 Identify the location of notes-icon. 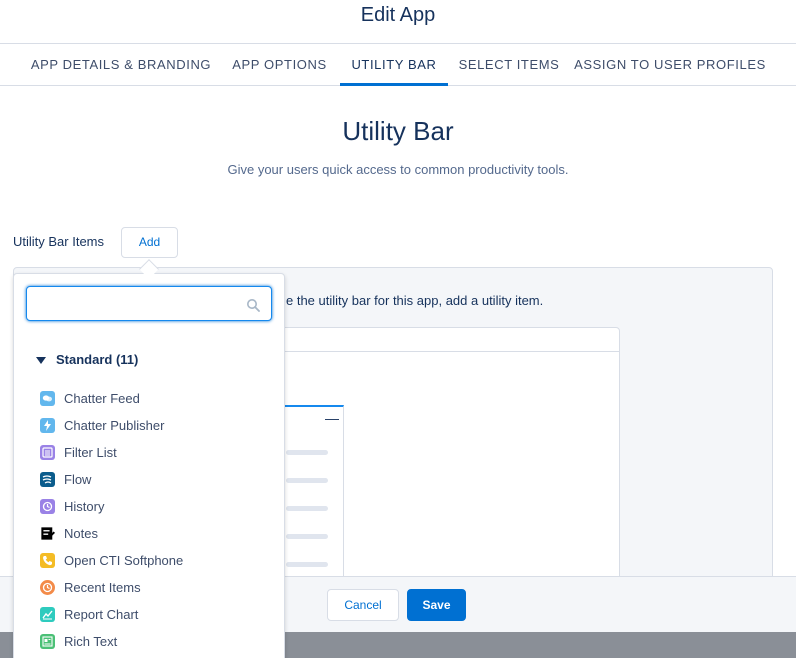
(47, 533).